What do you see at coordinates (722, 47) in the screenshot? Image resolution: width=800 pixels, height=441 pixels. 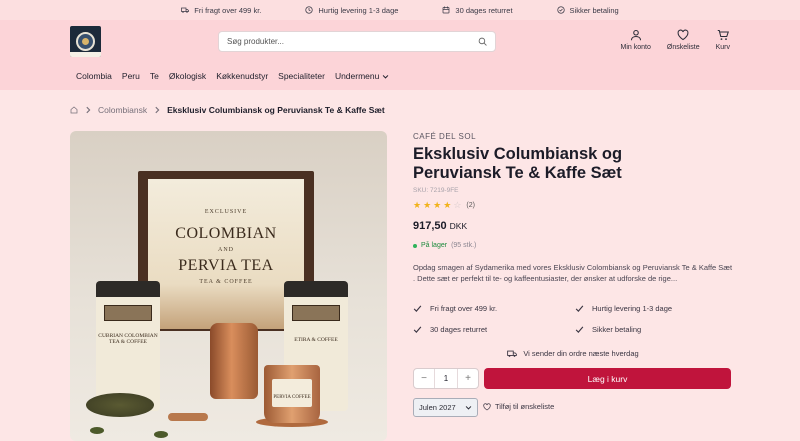 I see `cart-label: Kurv` at bounding box center [722, 47].